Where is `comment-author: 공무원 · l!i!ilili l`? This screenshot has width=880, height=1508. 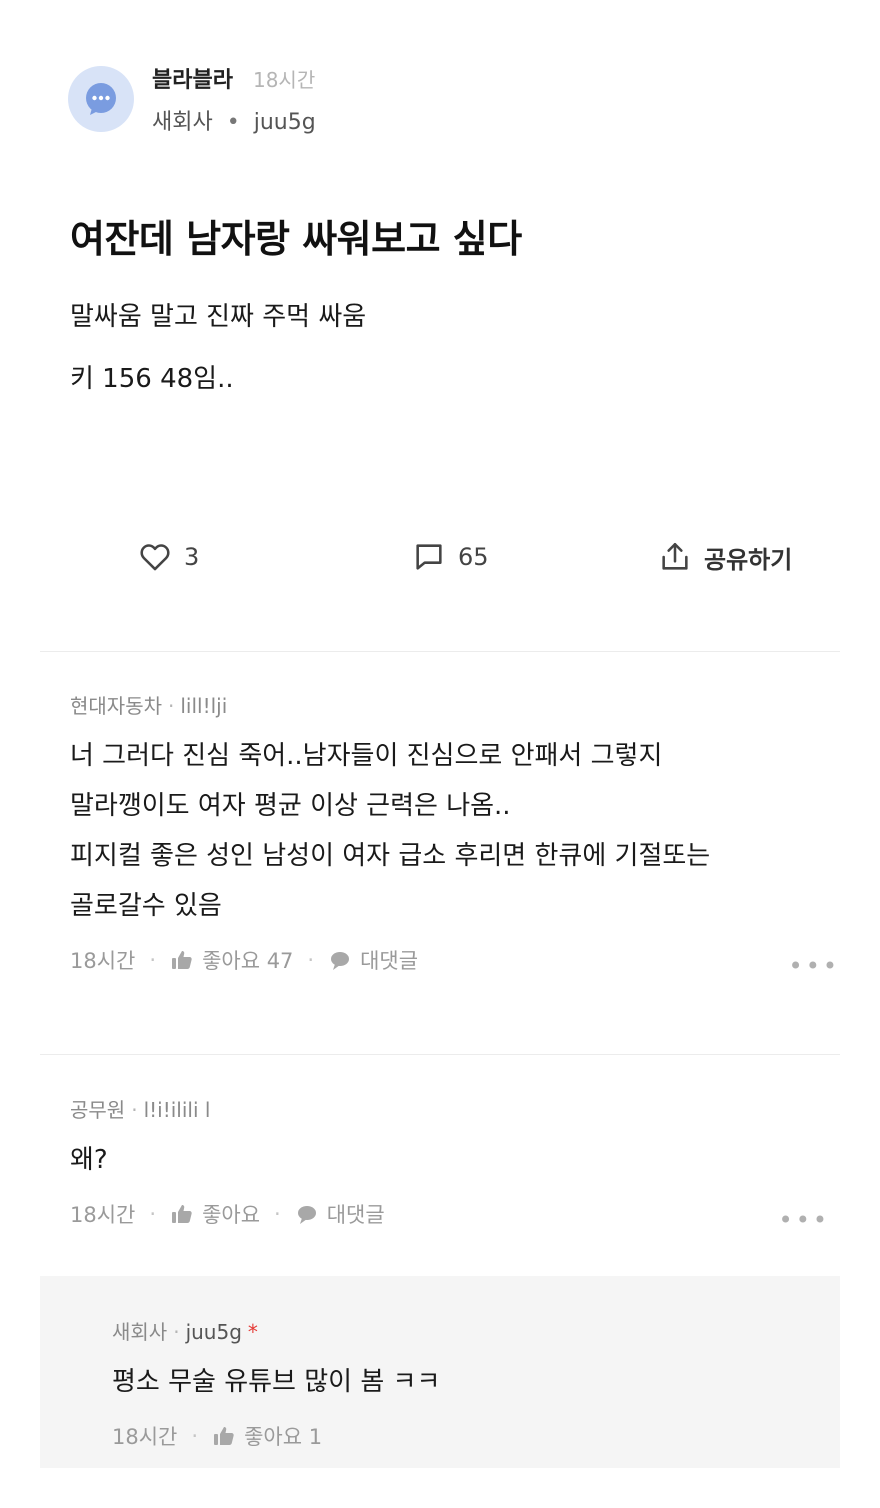 comment-author: 공무원 · l!i!ilili l is located at coordinates (455, 1108).